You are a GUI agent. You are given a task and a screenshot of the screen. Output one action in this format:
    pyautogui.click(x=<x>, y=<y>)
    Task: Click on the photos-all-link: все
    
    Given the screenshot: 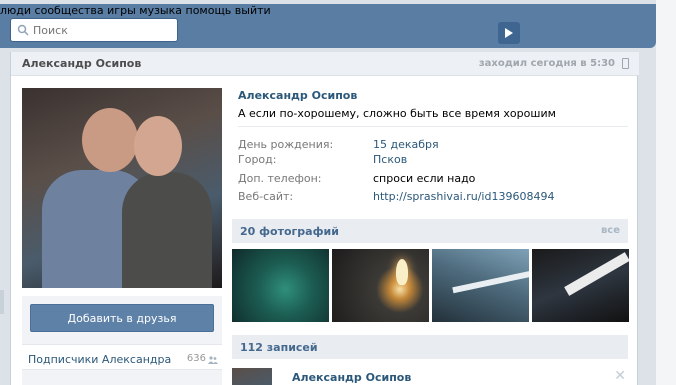 What is the action you would take?
    pyautogui.click(x=610, y=230)
    